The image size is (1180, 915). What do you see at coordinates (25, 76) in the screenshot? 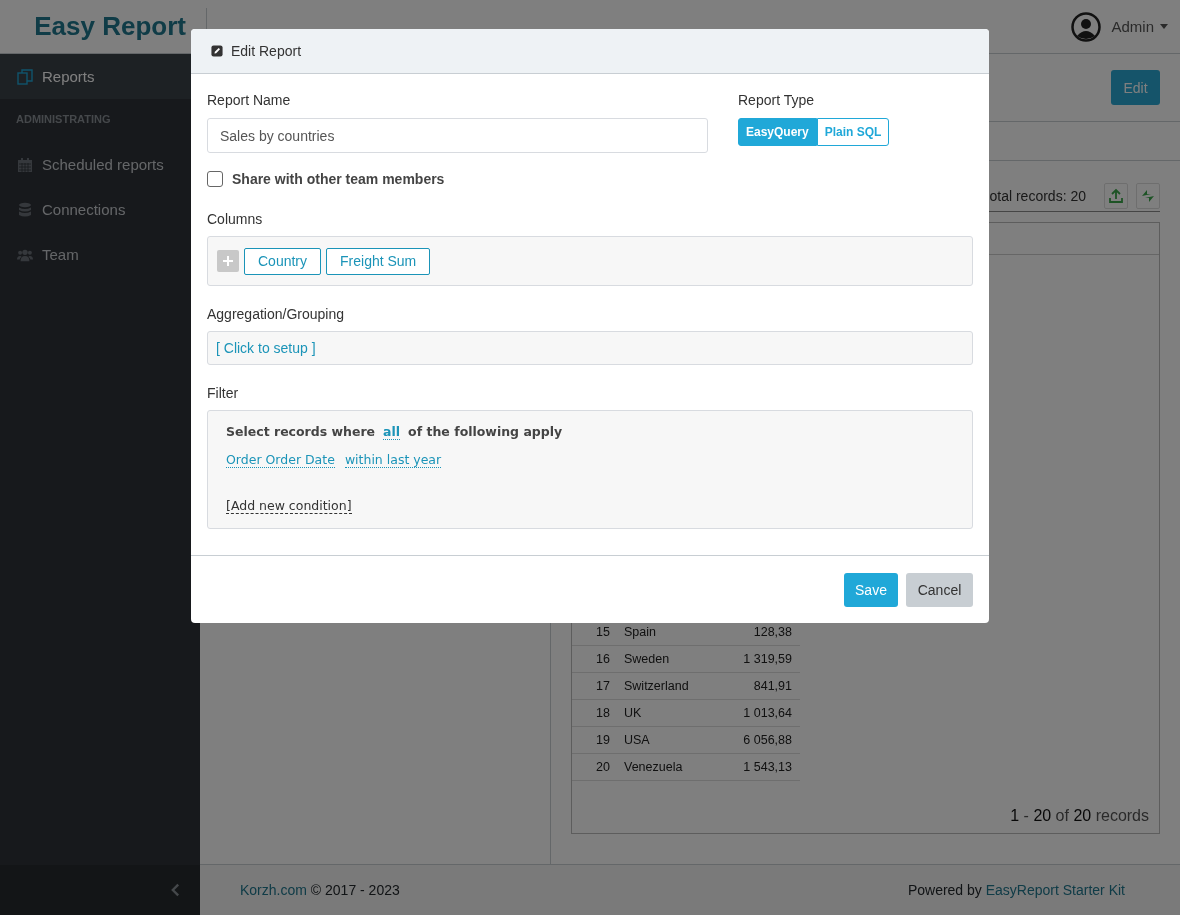
I see `copy-icon` at bounding box center [25, 76].